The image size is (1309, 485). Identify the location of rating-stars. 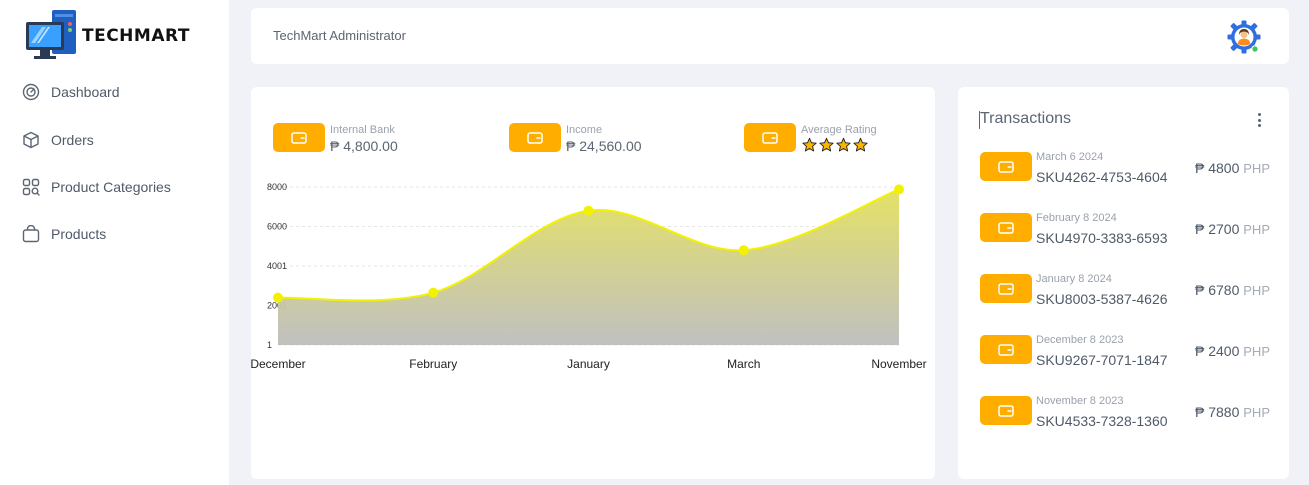
(839, 145).